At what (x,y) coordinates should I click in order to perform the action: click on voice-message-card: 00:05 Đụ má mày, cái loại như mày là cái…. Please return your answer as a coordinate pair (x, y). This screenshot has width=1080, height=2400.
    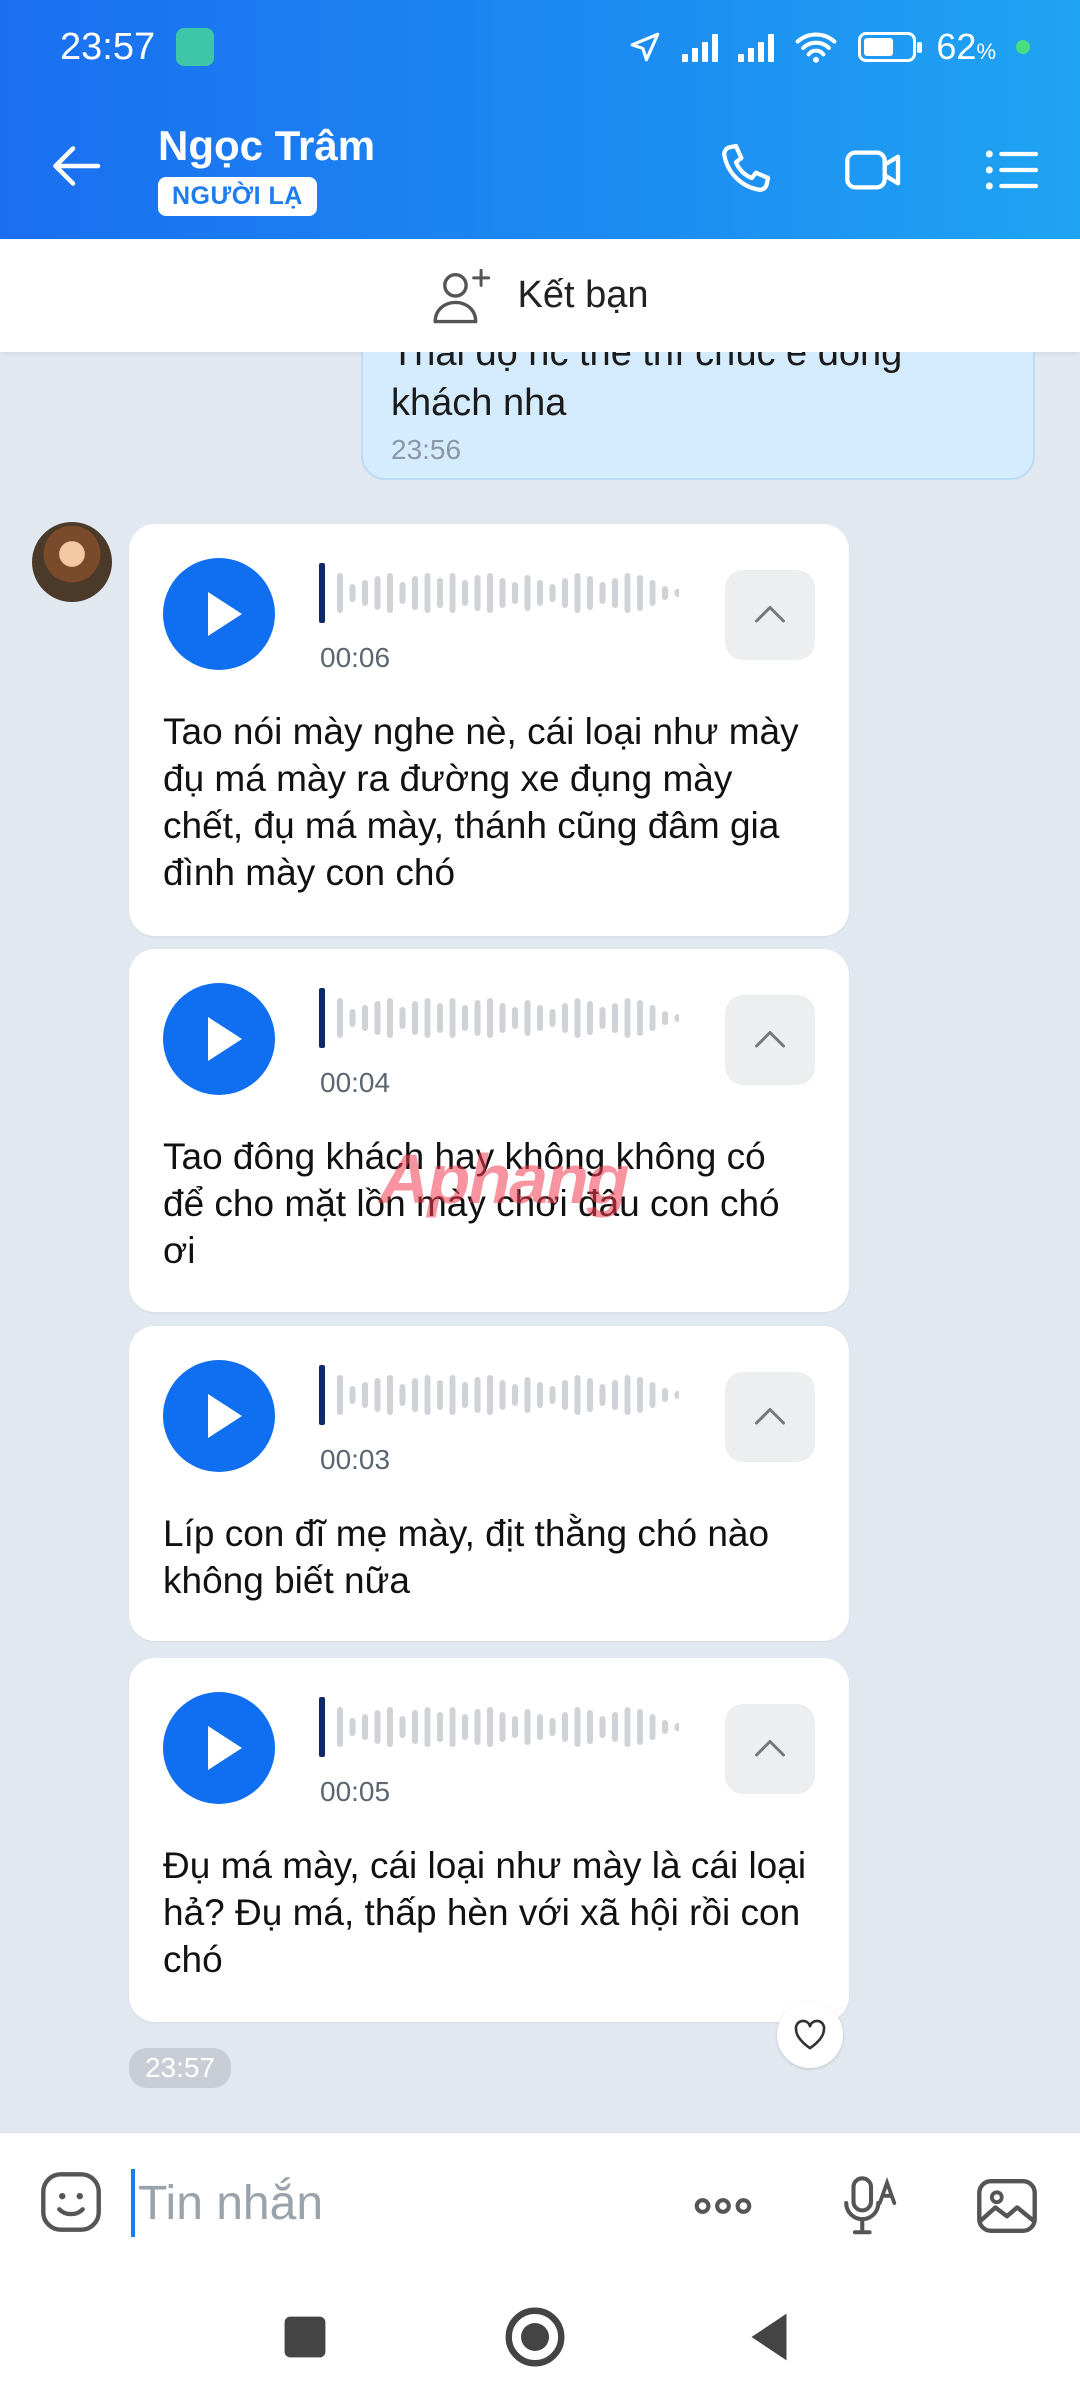
    Looking at the image, I should click on (489, 1840).